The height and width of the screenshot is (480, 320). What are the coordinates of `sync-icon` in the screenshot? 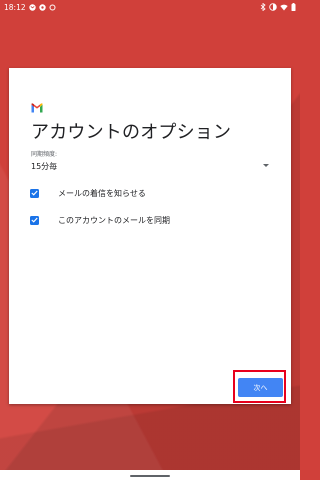 It's located at (52, 7).